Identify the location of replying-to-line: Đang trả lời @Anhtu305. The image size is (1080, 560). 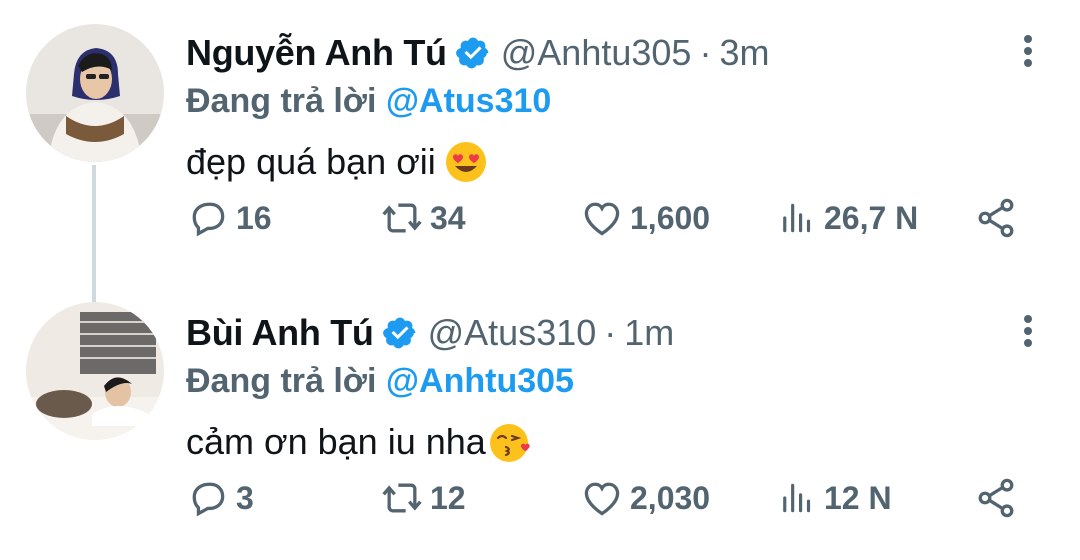
(380, 381).